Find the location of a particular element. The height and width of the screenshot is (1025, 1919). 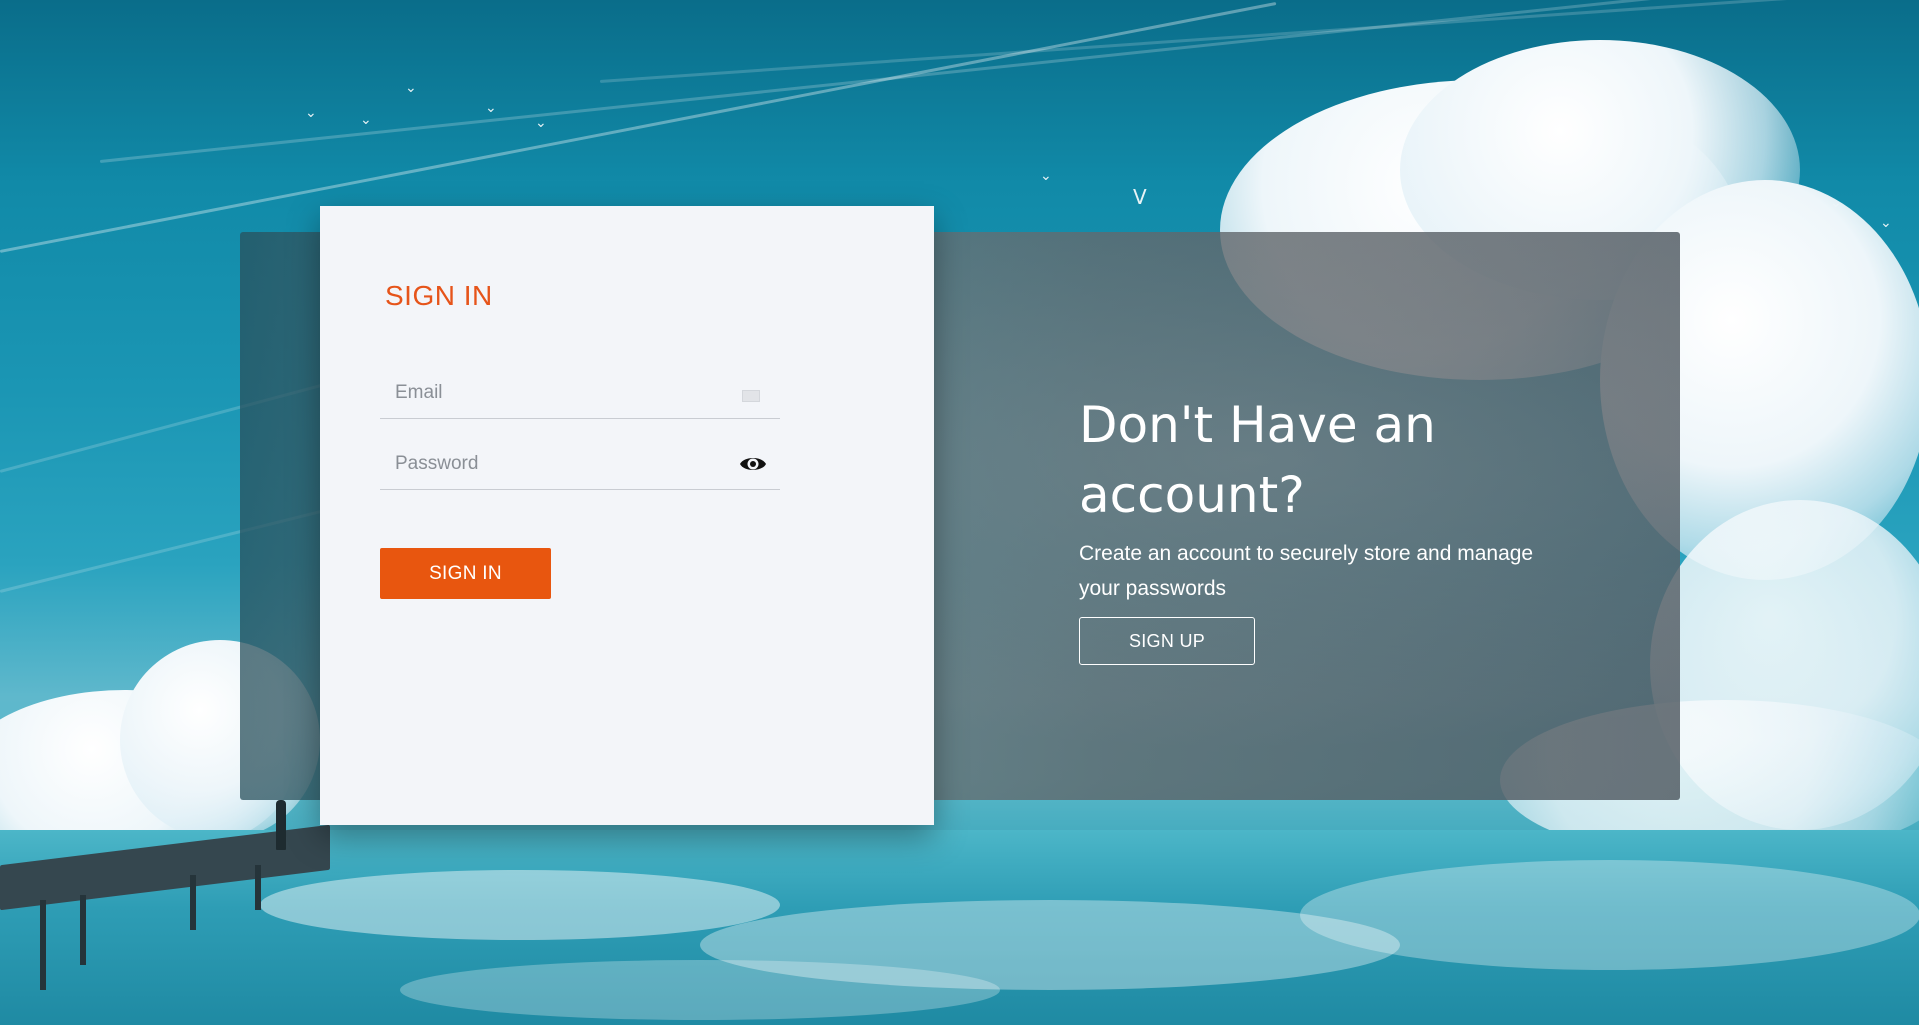

password-input is located at coordinates (557, 464).